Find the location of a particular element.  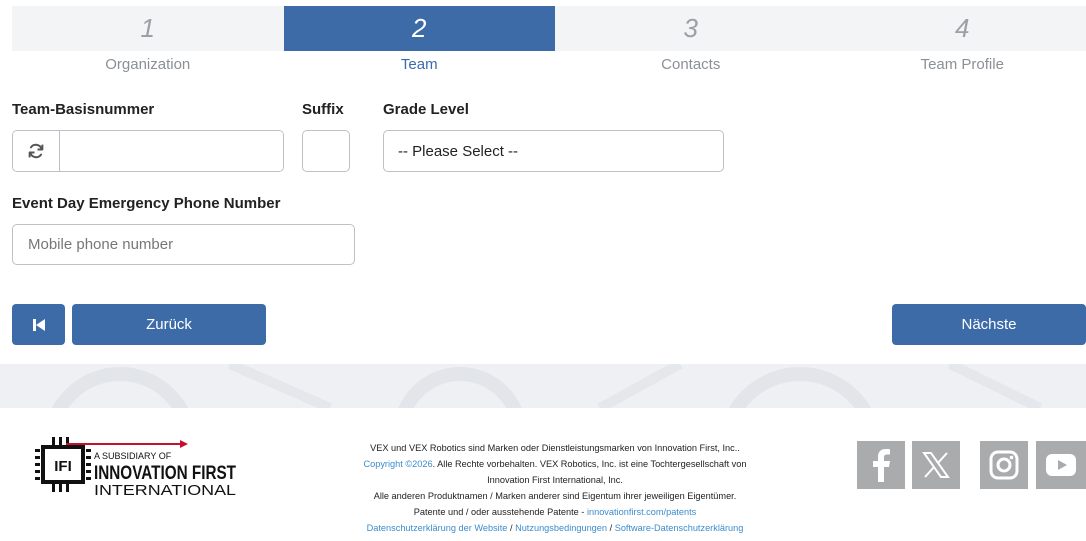

step-number: 4 is located at coordinates (956, 28).